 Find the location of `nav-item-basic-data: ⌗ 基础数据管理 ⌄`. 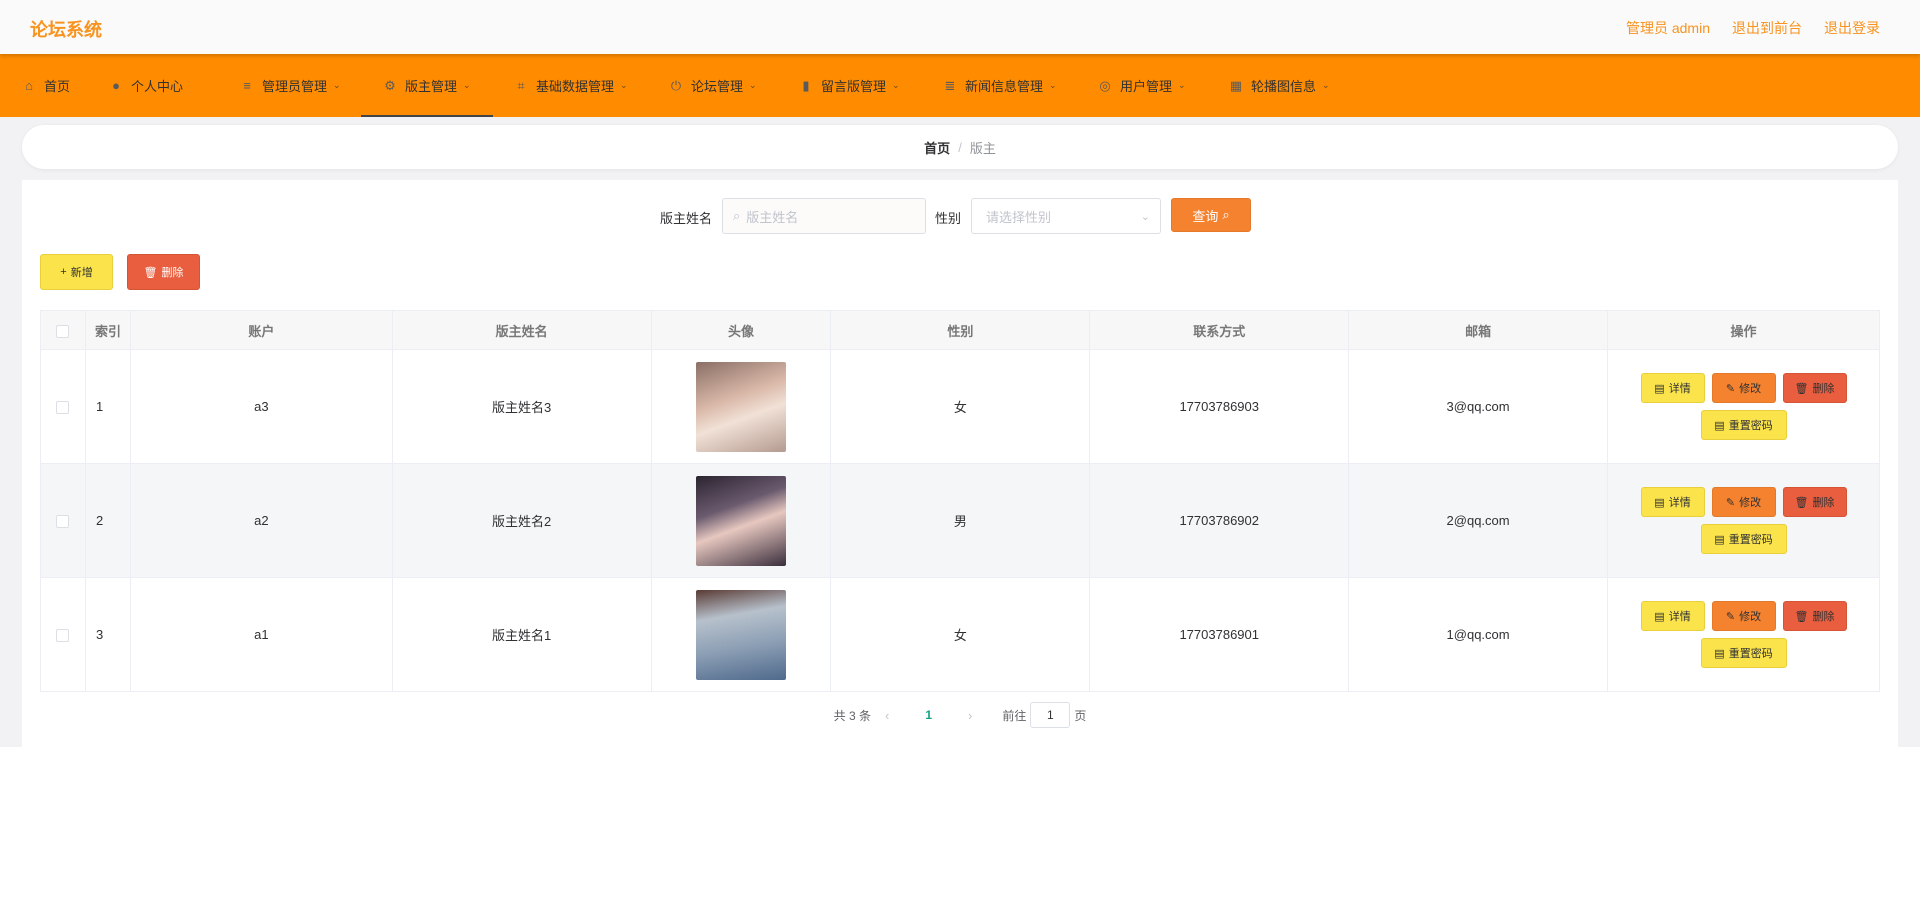

nav-item-basic-data: ⌗ 基础数据管理 ⌄ is located at coordinates (571, 85).